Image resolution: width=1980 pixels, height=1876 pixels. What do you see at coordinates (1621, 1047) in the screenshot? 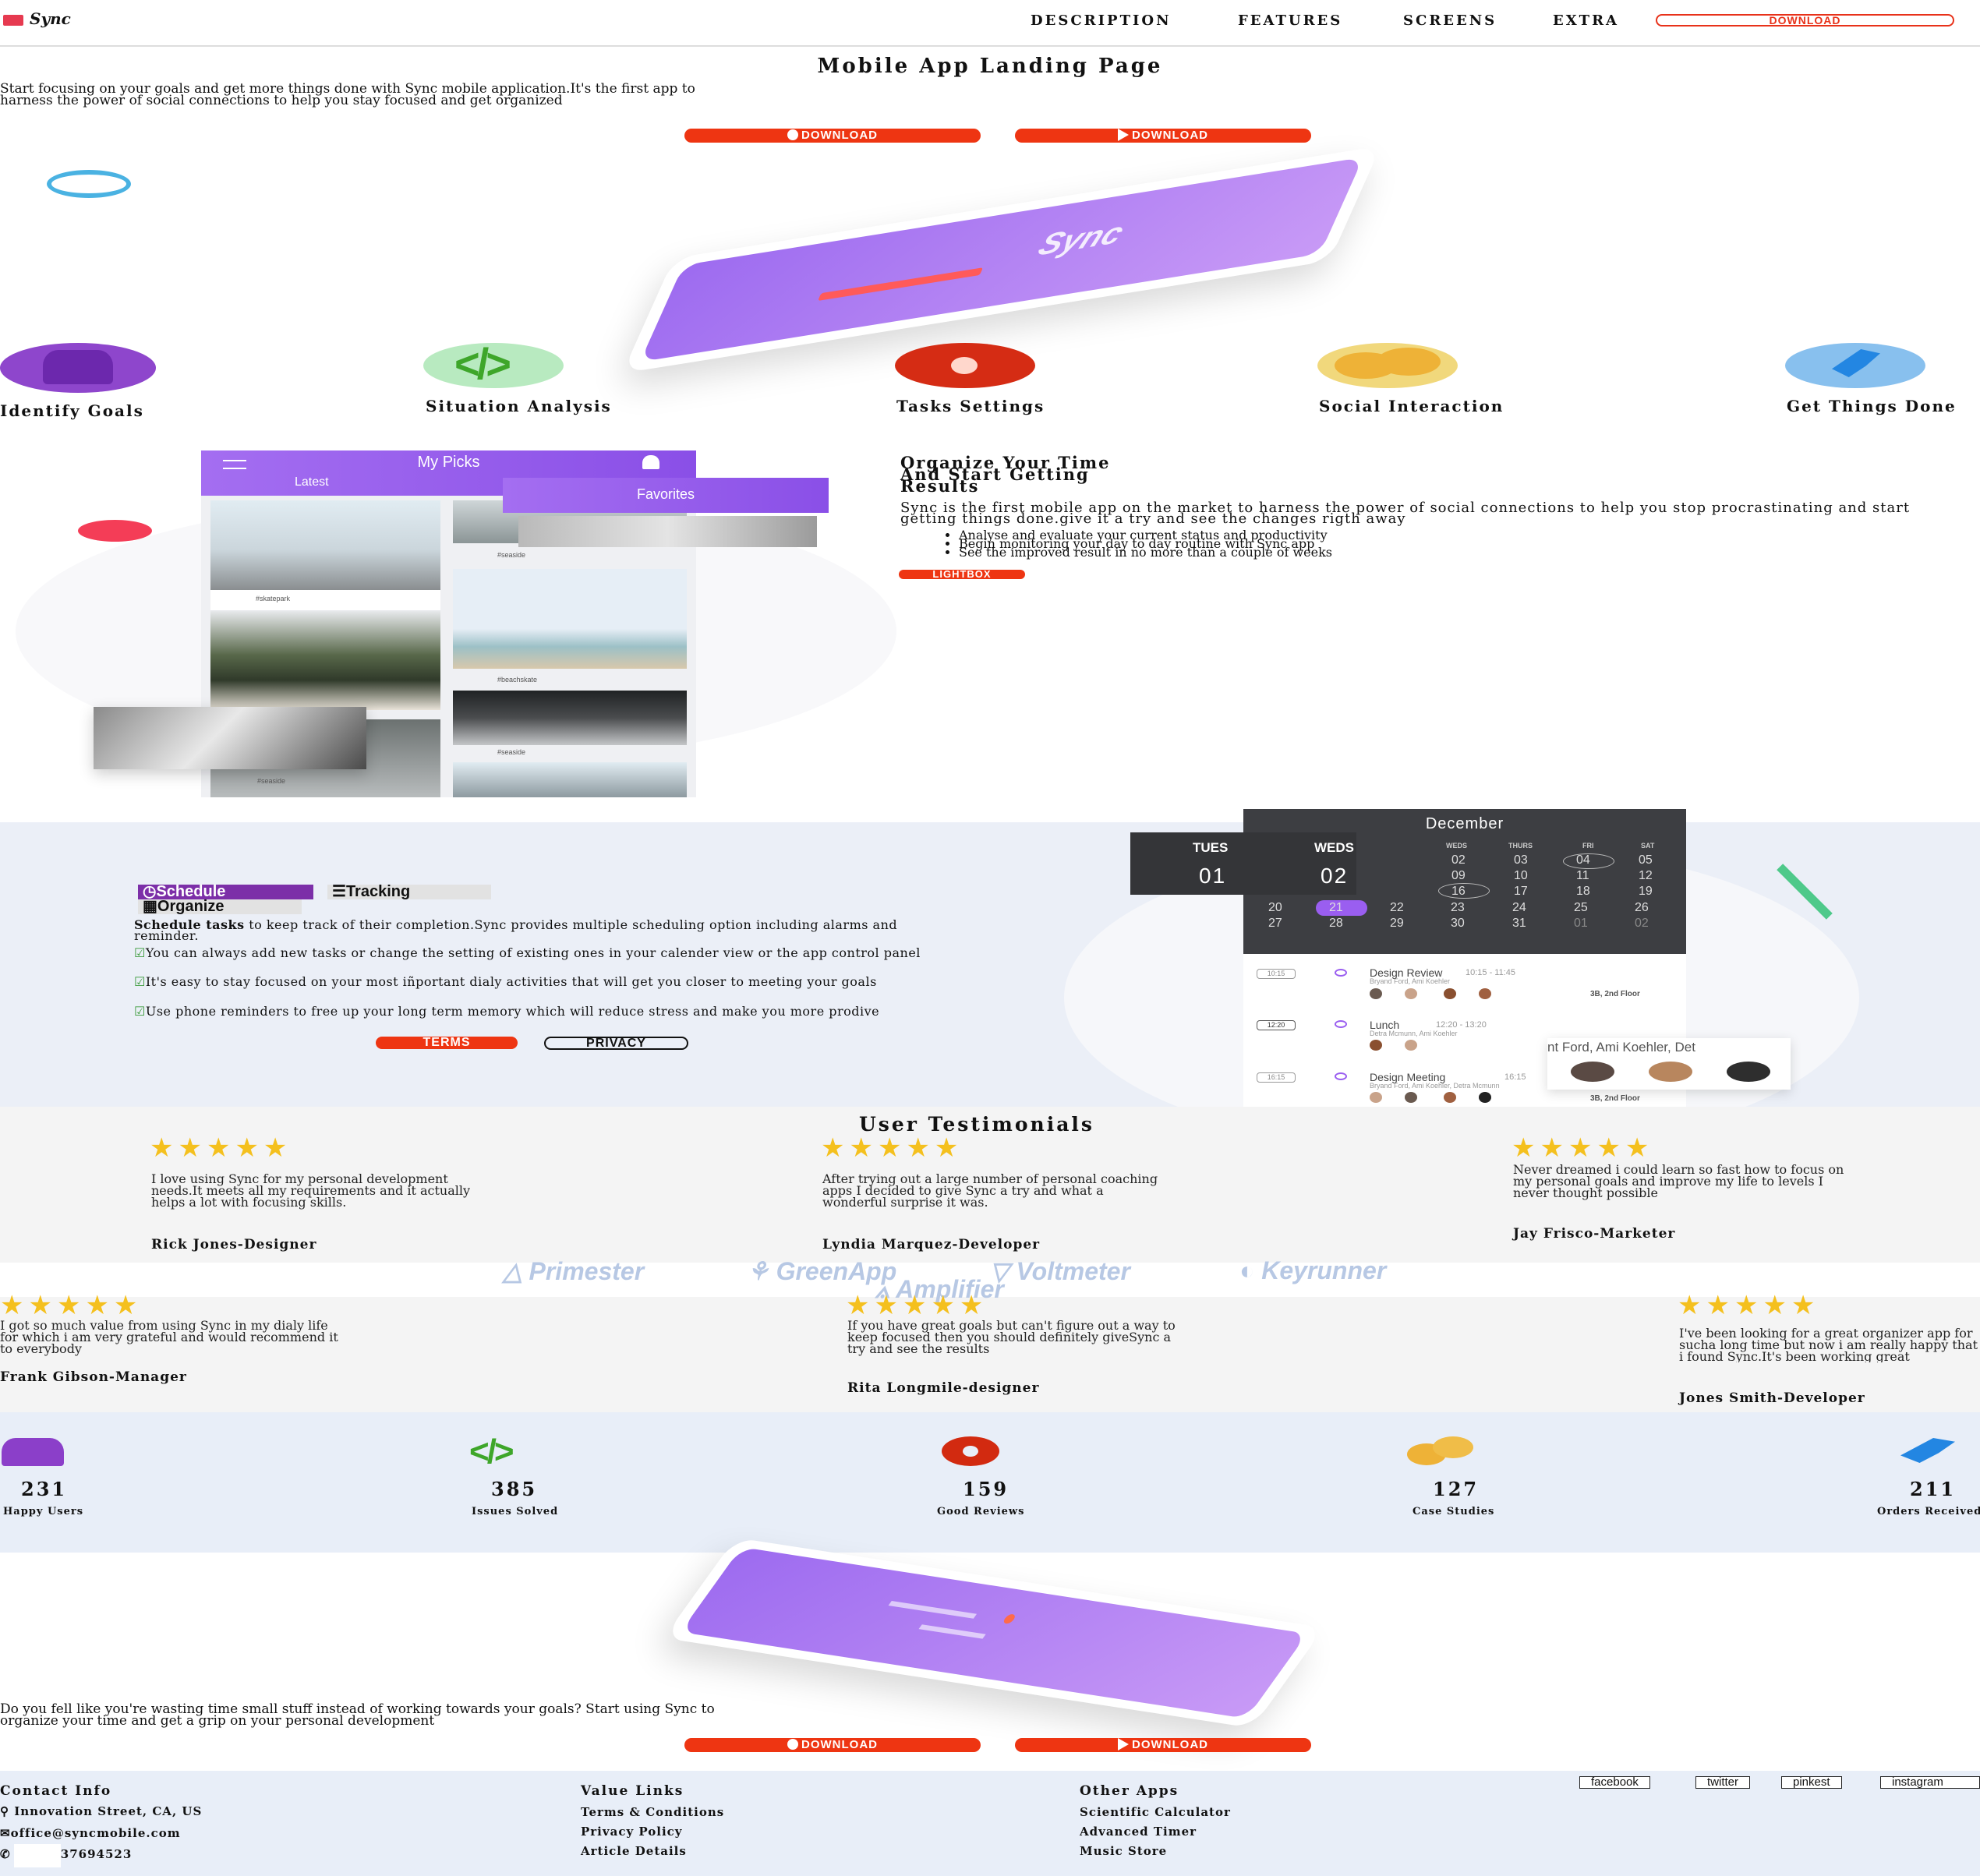
I see `popup-names: nt Ford, Ami Koehler, Det` at bounding box center [1621, 1047].